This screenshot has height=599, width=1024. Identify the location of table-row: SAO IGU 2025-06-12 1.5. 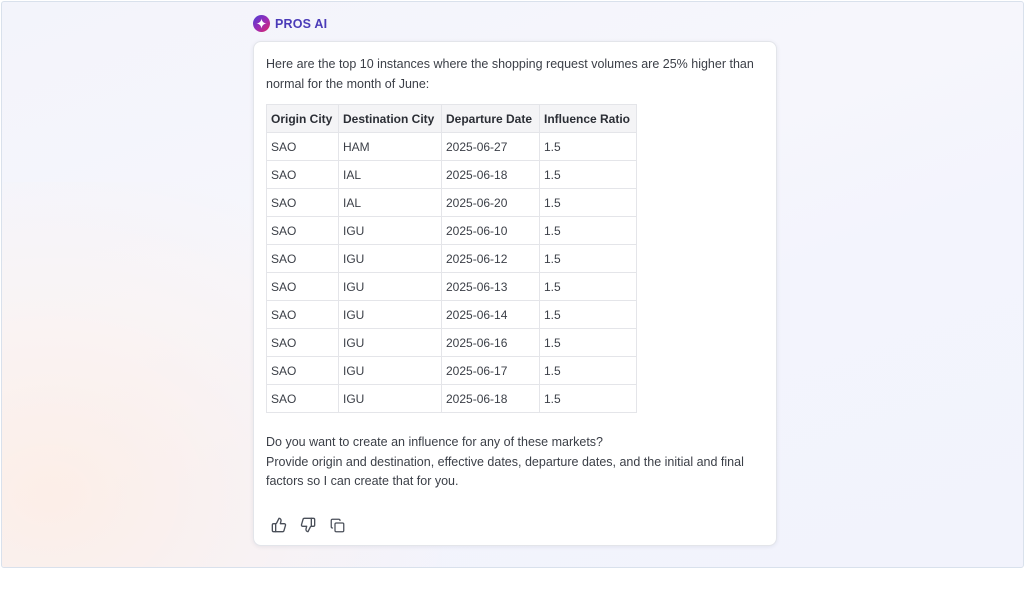
(451, 258).